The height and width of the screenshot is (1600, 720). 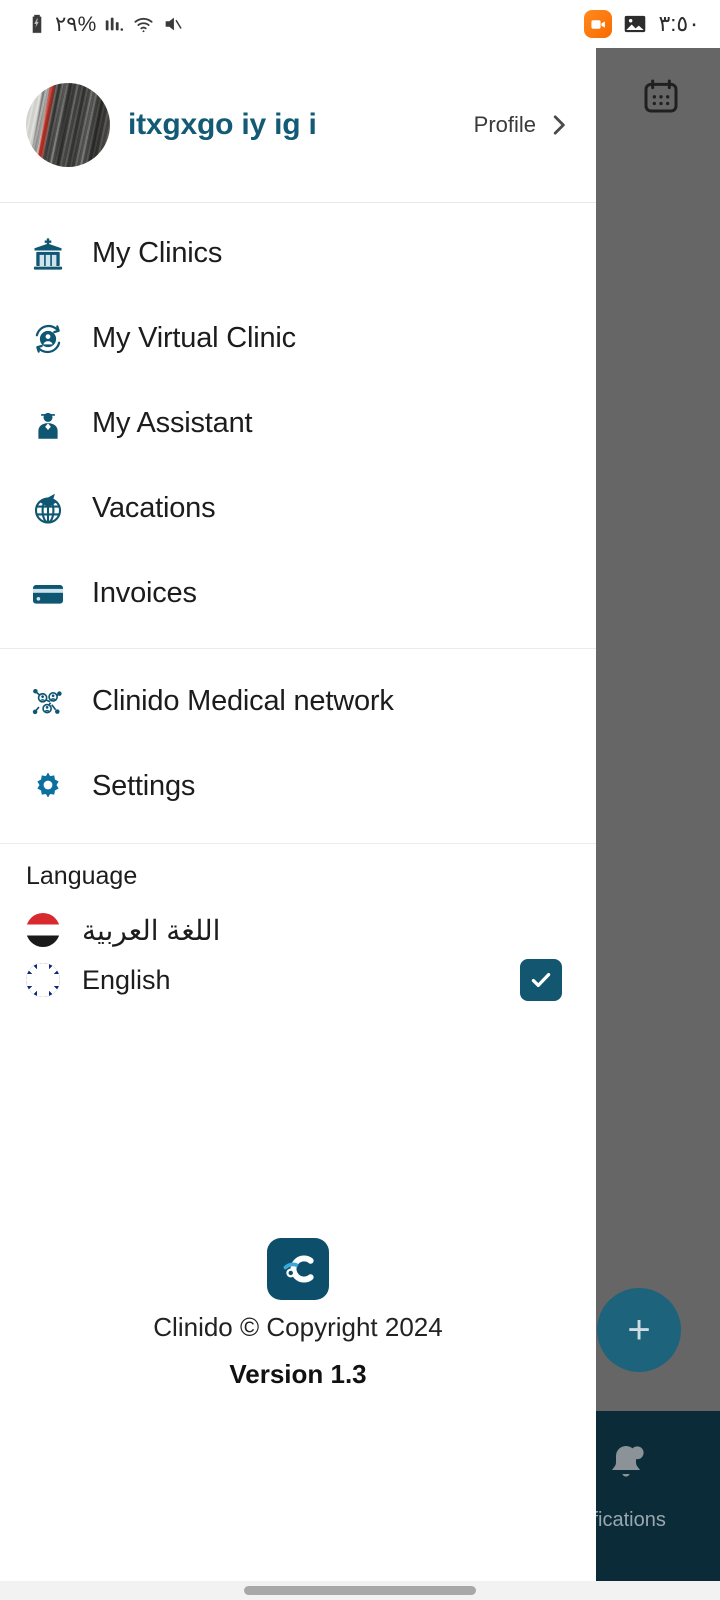 What do you see at coordinates (37, 24) in the screenshot?
I see `battery-charging-icon` at bounding box center [37, 24].